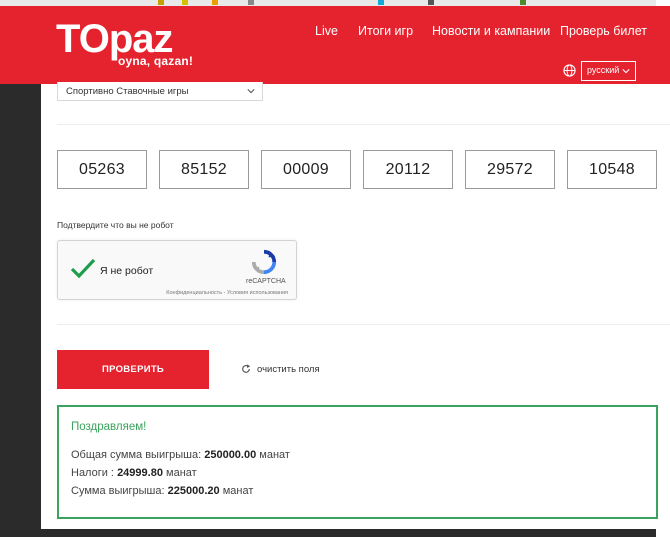 The image size is (670, 537). I want to click on language-value: русский, so click(603, 70).